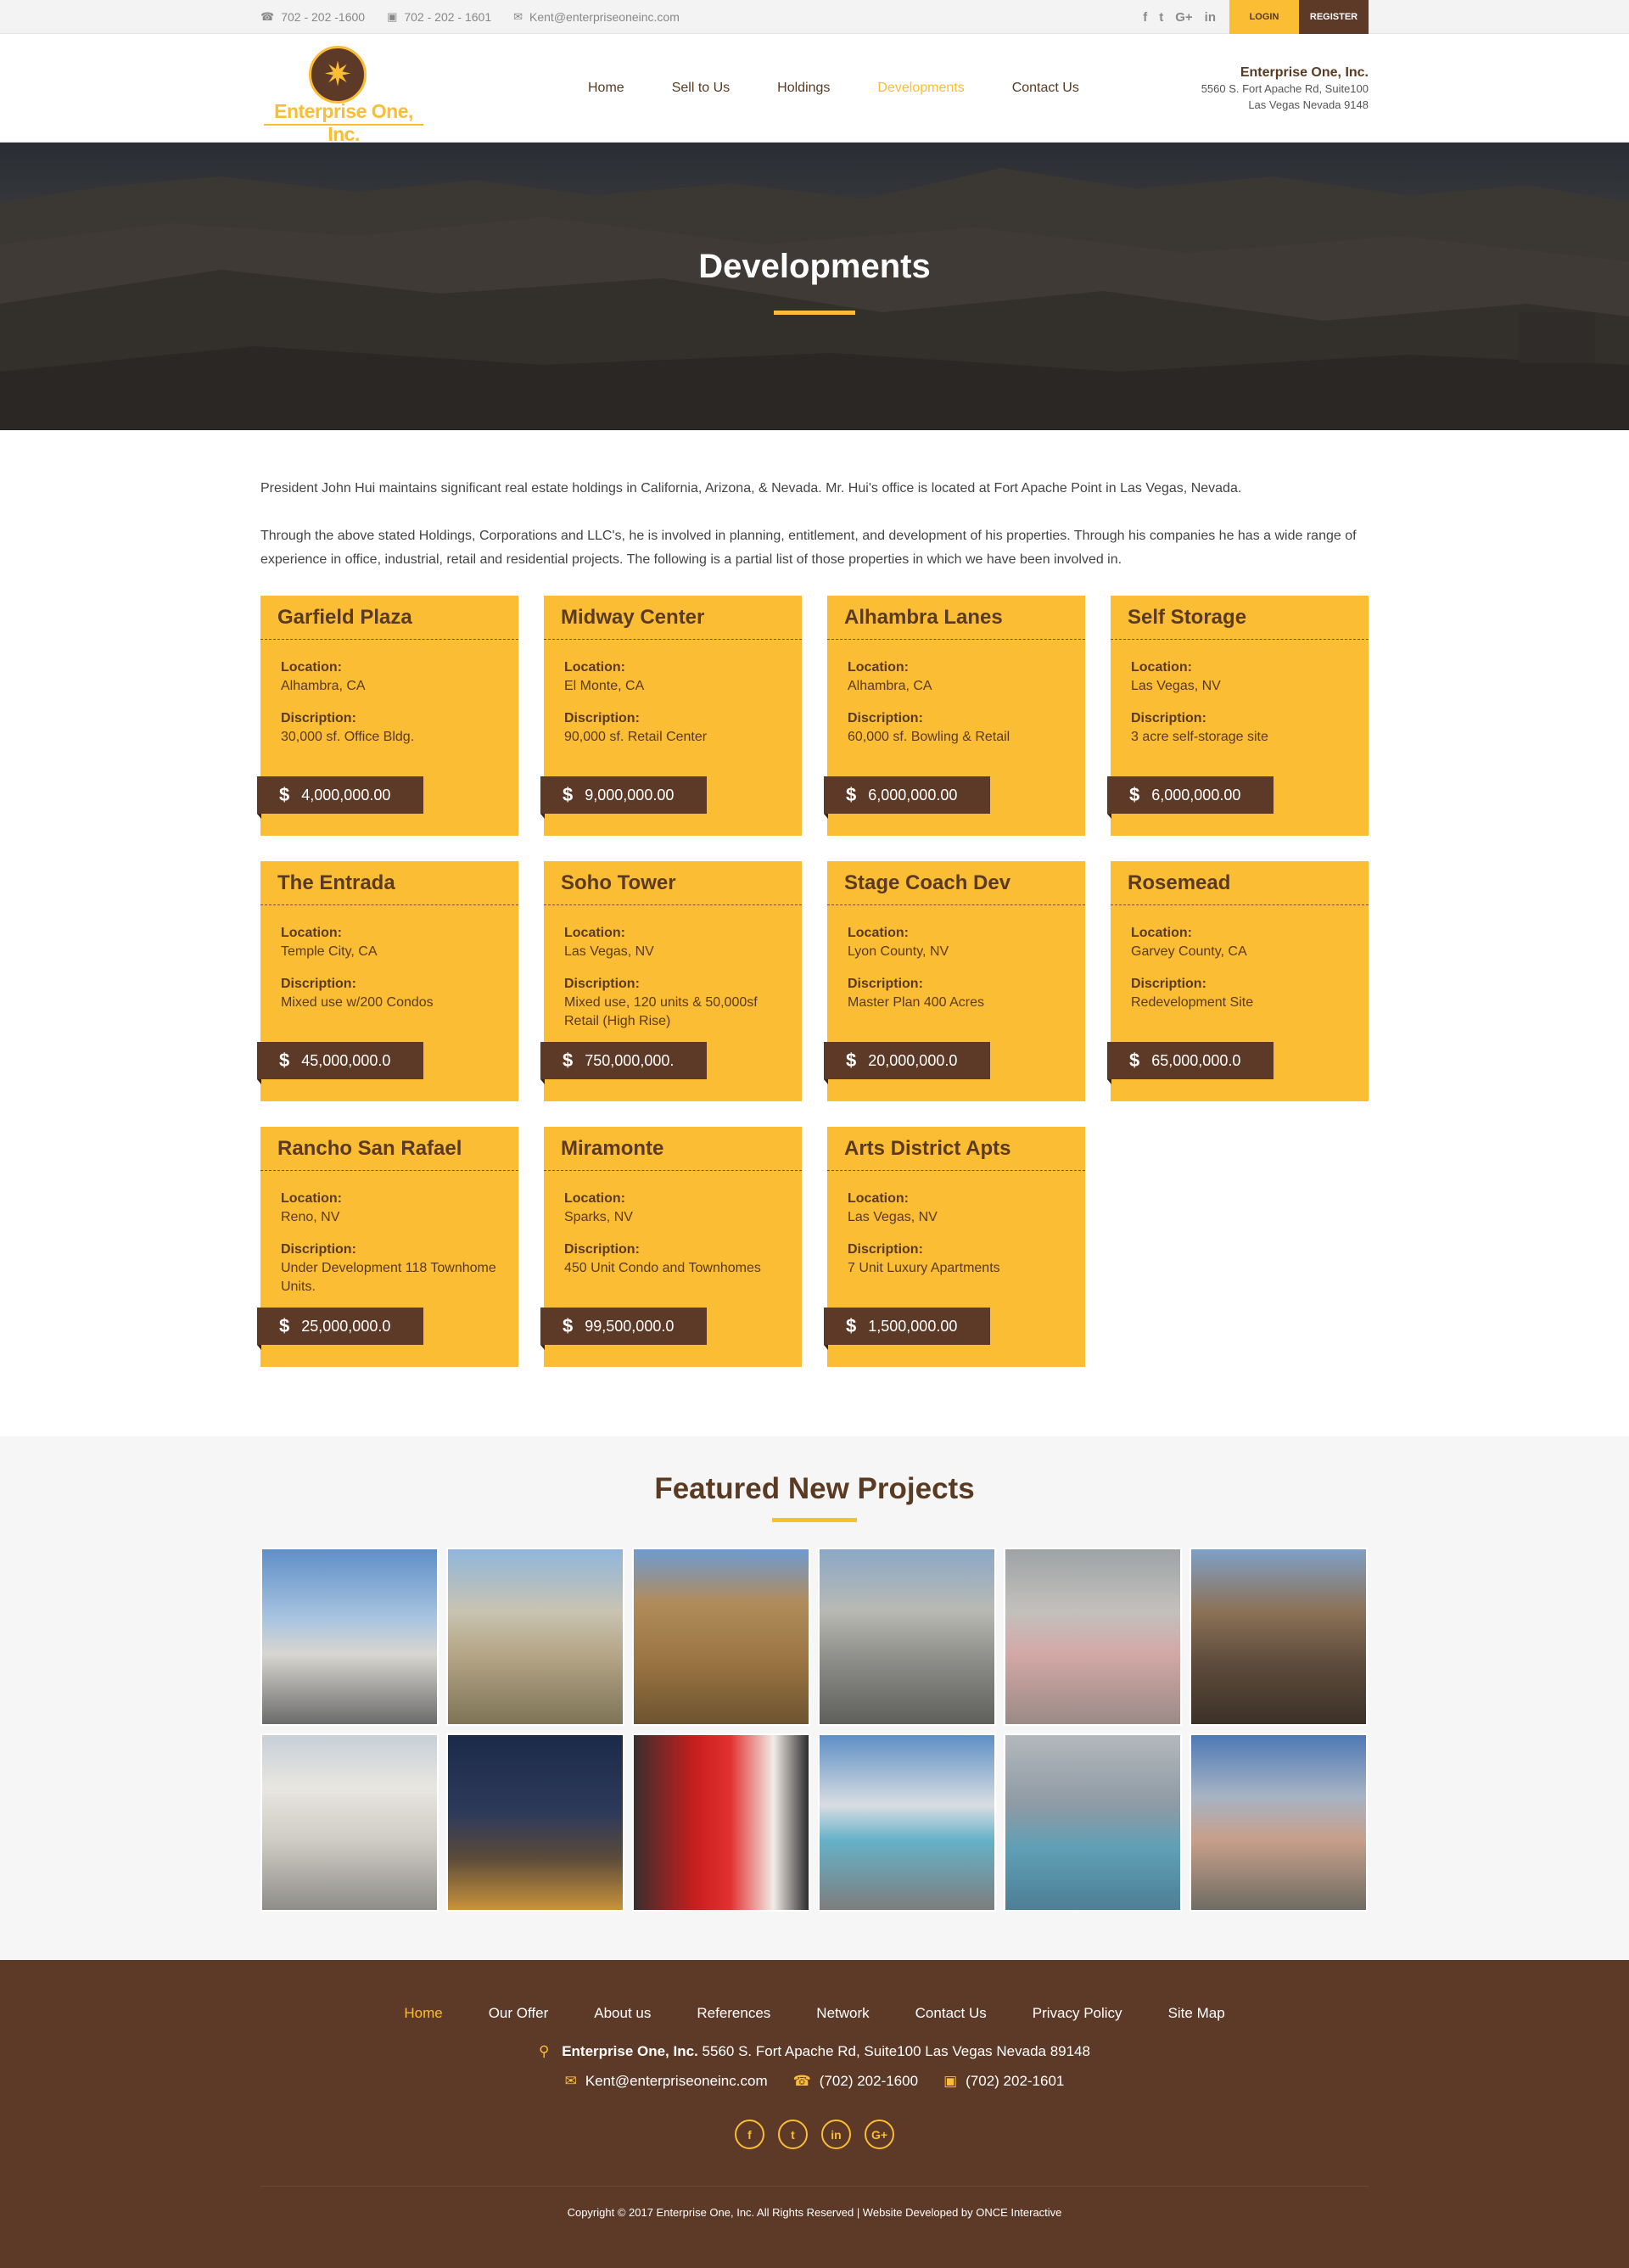 The height and width of the screenshot is (2268, 1629). What do you see at coordinates (310, 1217) in the screenshot?
I see `location-value: Reno, NV` at bounding box center [310, 1217].